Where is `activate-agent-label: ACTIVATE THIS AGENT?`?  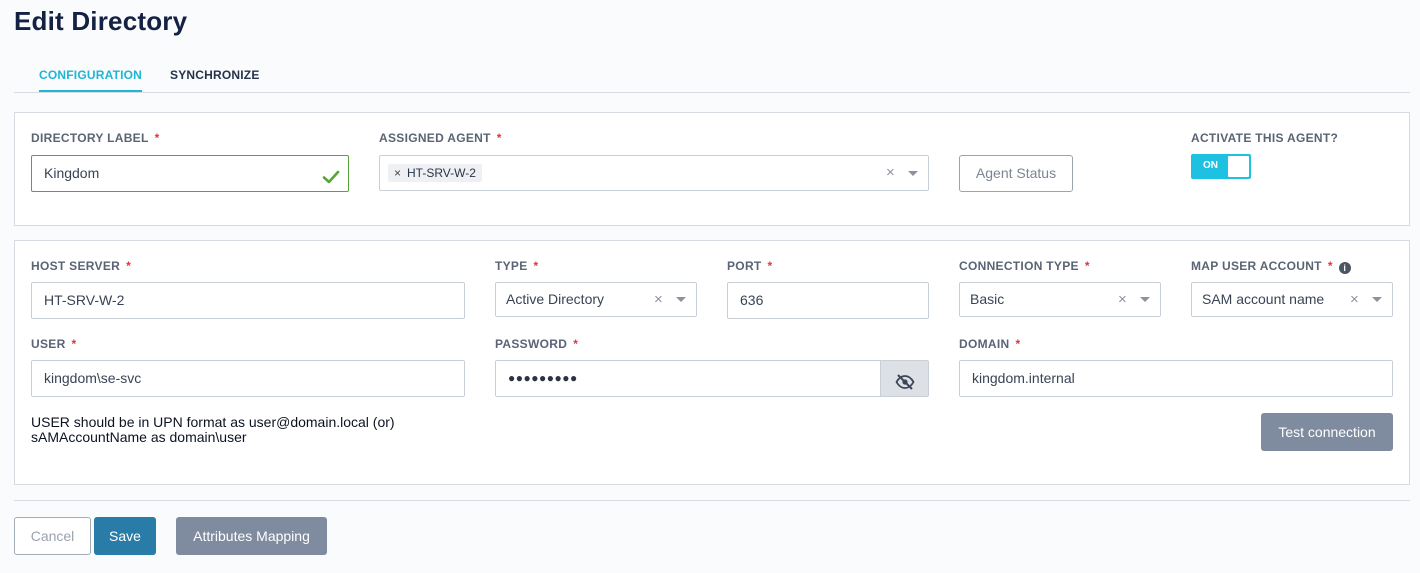 activate-agent-label: ACTIVATE THIS AGENT? is located at coordinates (1265, 138).